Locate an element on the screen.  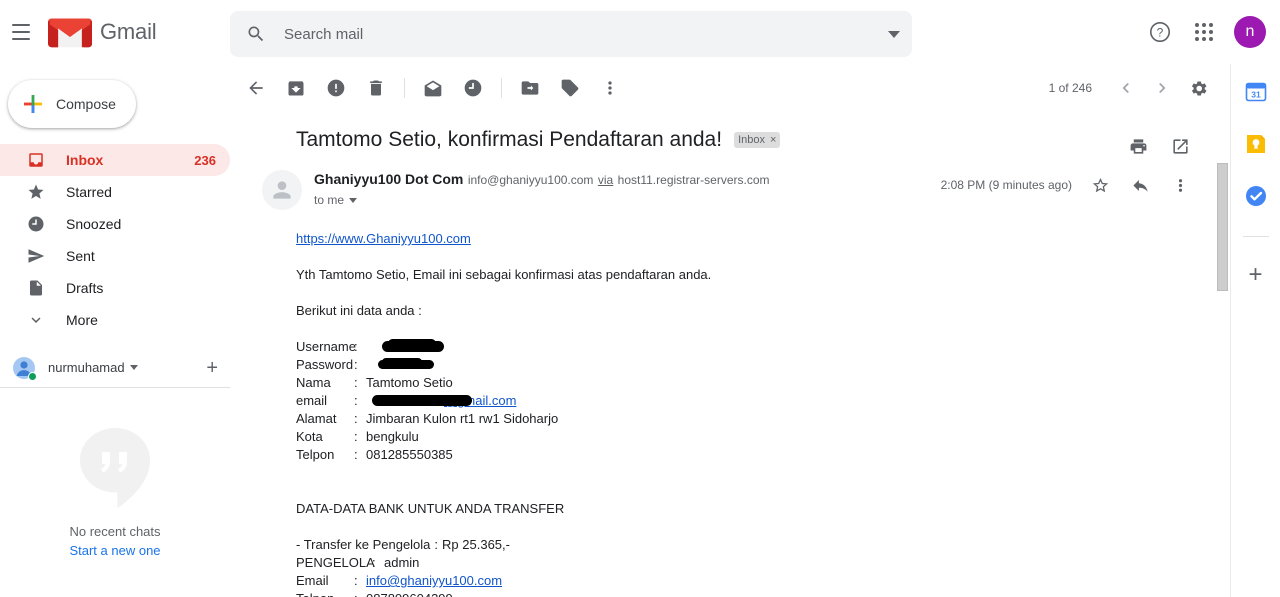
default-person-avatar-icon is located at coordinates (282, 190).